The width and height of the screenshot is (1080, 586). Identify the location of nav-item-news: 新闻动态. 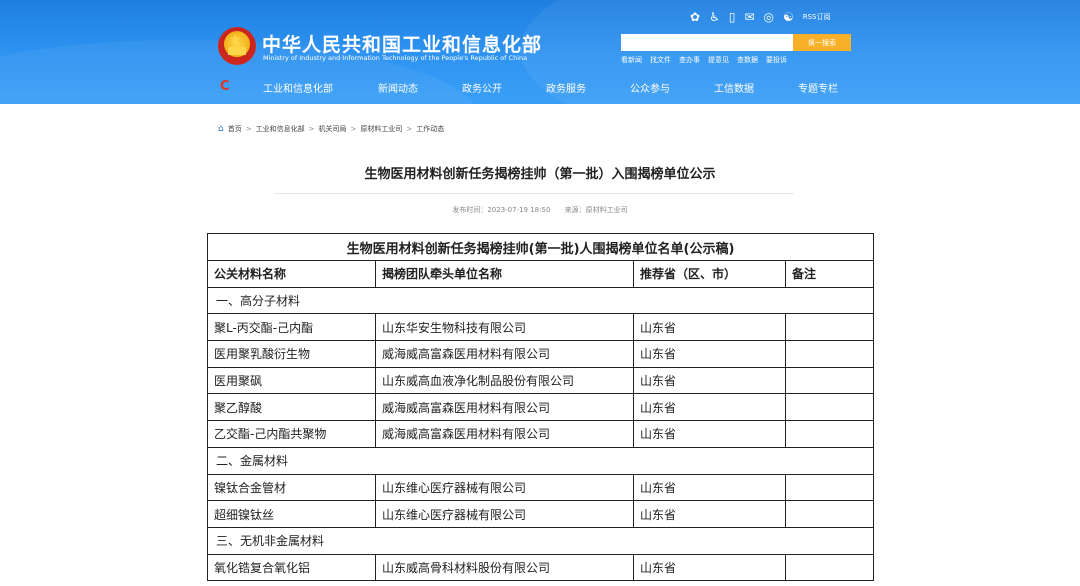
(398, 87).